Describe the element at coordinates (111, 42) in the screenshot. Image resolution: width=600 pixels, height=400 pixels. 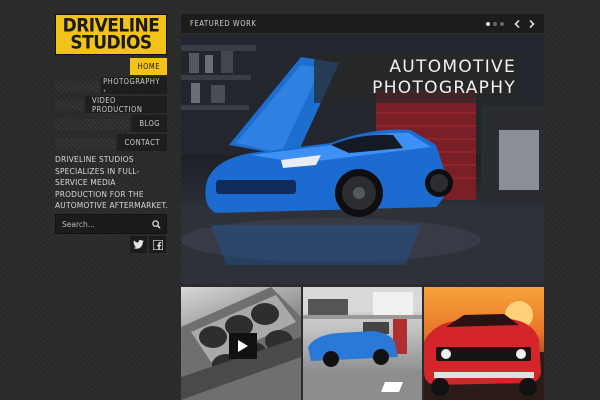
I see `logo-line-2: STUDIOS` at that location.